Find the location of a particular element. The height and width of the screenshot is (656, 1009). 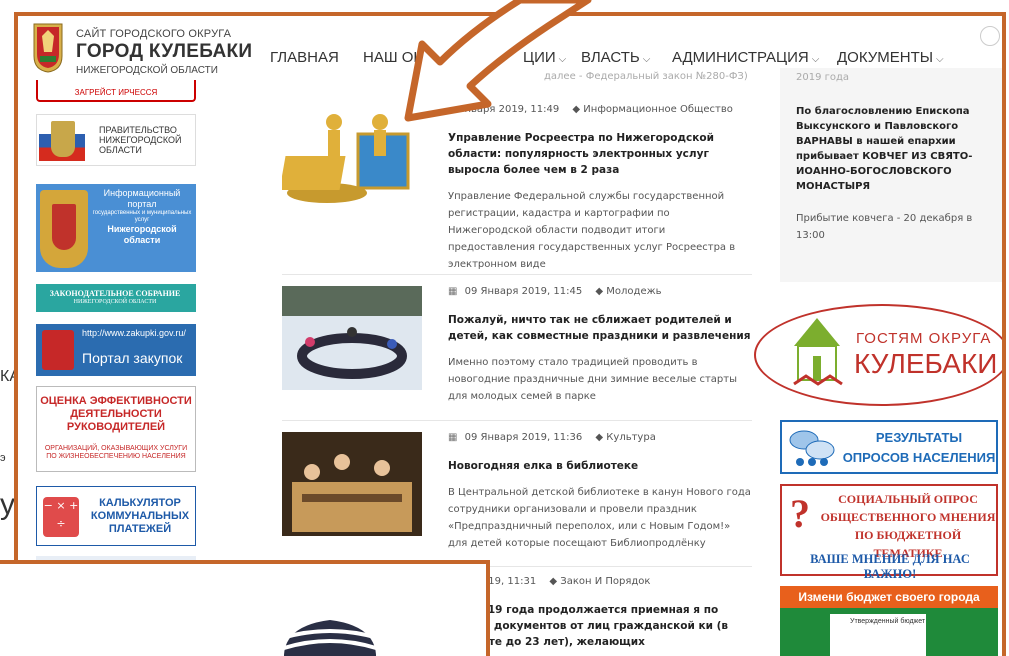

guest-title: ГОСТЯМ ОКРУГА is located at coordinates (924, 338).